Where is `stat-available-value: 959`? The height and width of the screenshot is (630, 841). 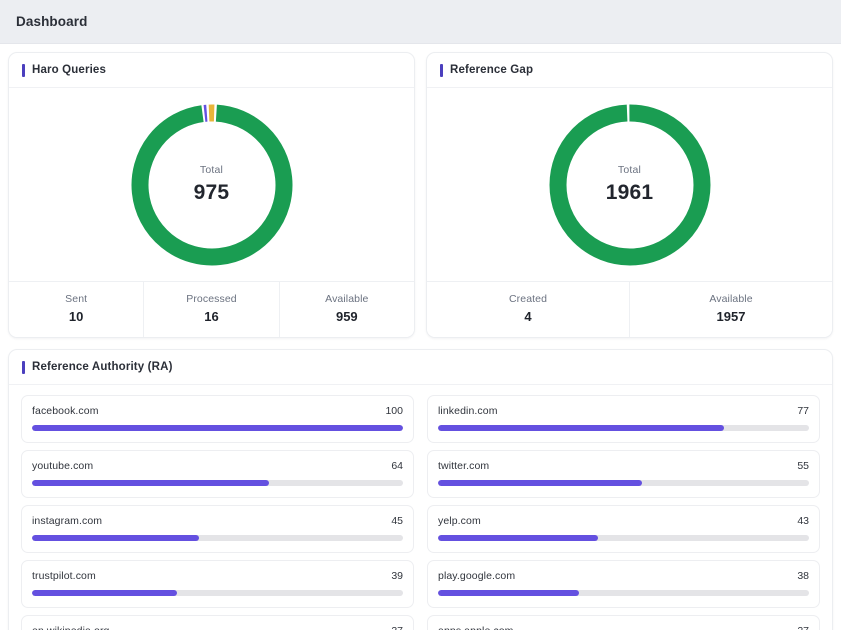 stat-available-value: 959 is located at coordinates (346, 316).